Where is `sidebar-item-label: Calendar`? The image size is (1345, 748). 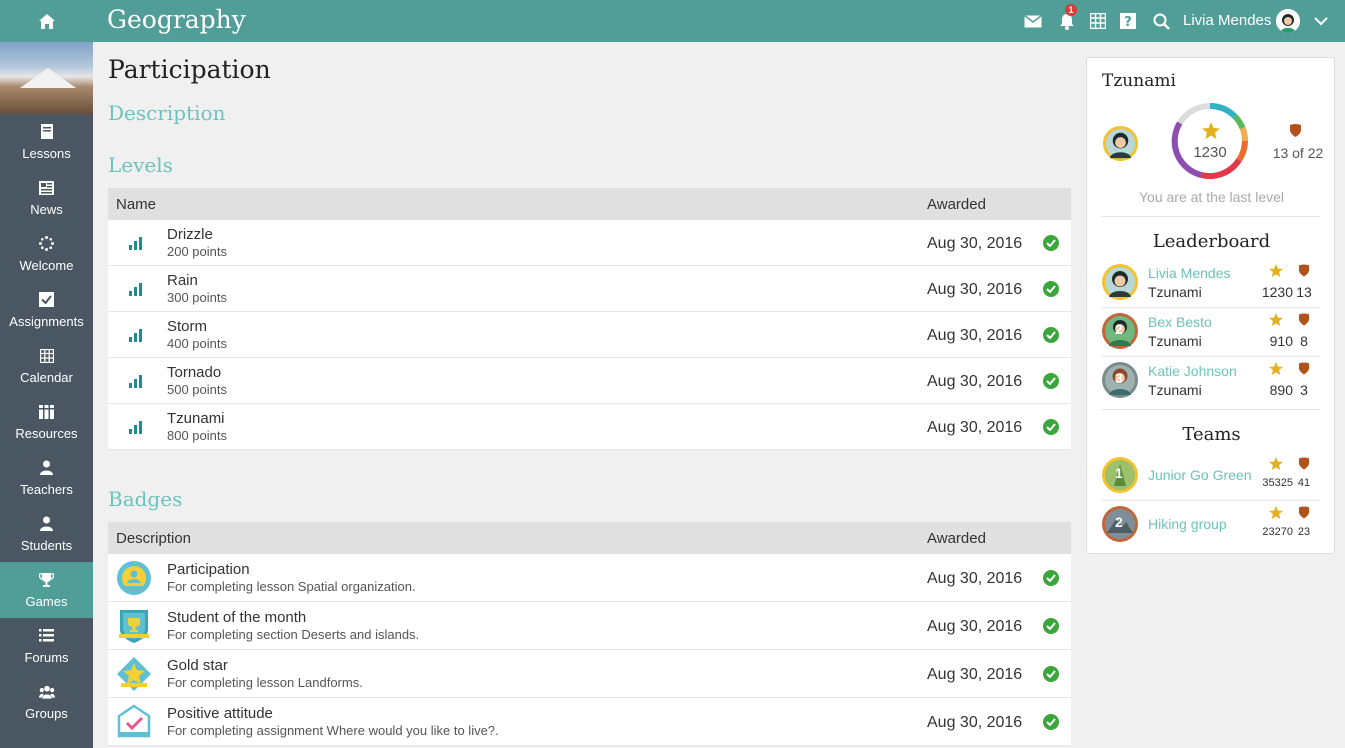 sidebar-item-label: Calendar is located at coordinates (46, 377).